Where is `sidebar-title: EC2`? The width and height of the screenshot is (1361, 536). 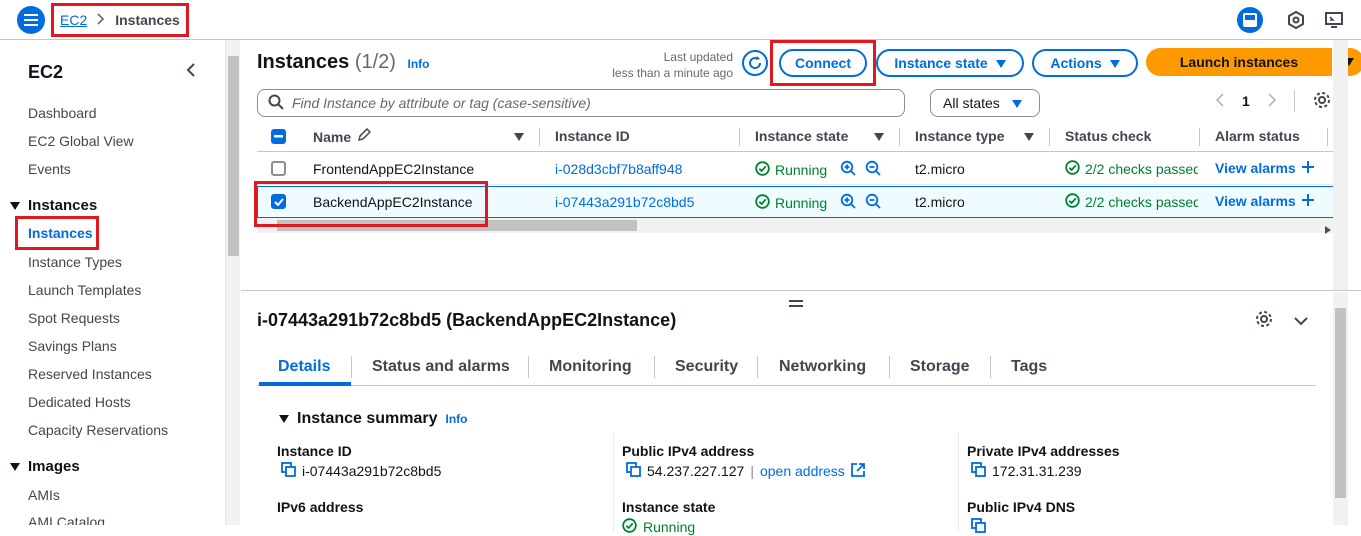 sidebar-title: EC2 is located at coordinates (46, 72).